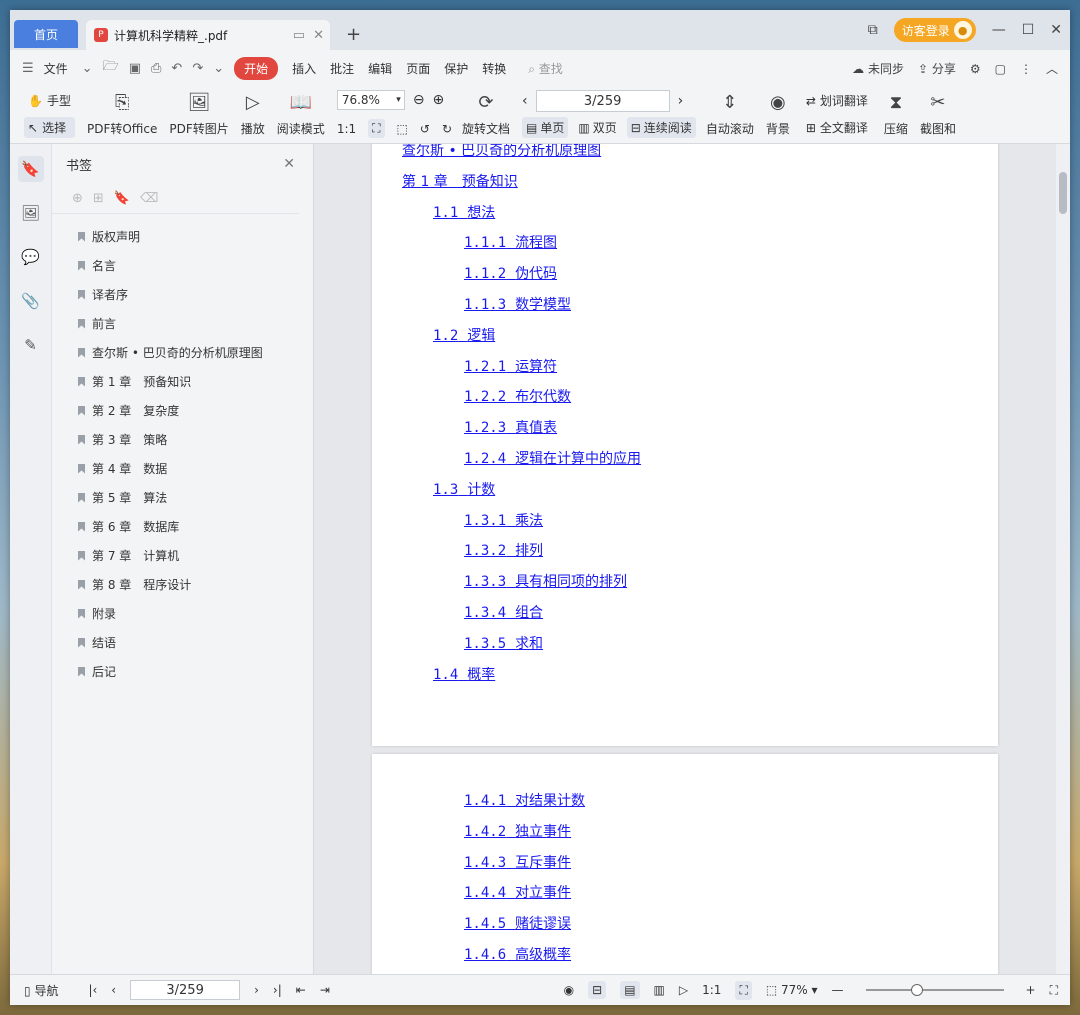  What do you see at coordinates (1026, 69) in the screenshot?
I see `more-icon: ⋮` at bounding box center [1026, 69].